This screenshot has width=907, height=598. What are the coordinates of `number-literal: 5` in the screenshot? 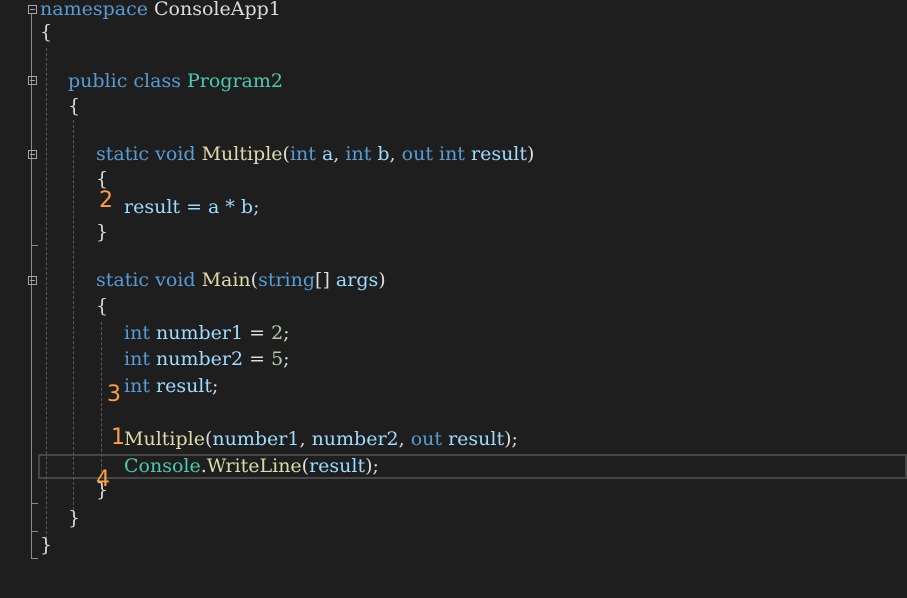 It's located at (277, 359).